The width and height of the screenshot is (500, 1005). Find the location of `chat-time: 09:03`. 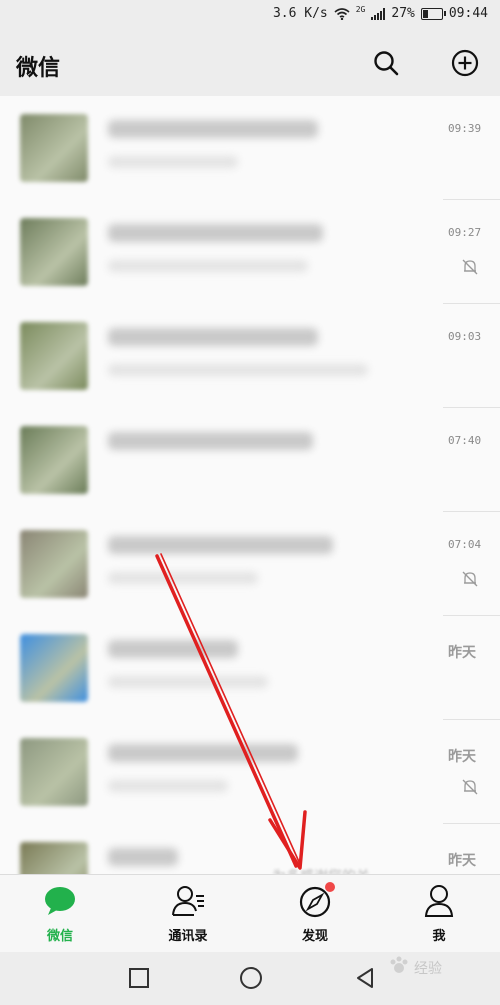

chat-time: 09:03 is located at coordinates (465, 336).